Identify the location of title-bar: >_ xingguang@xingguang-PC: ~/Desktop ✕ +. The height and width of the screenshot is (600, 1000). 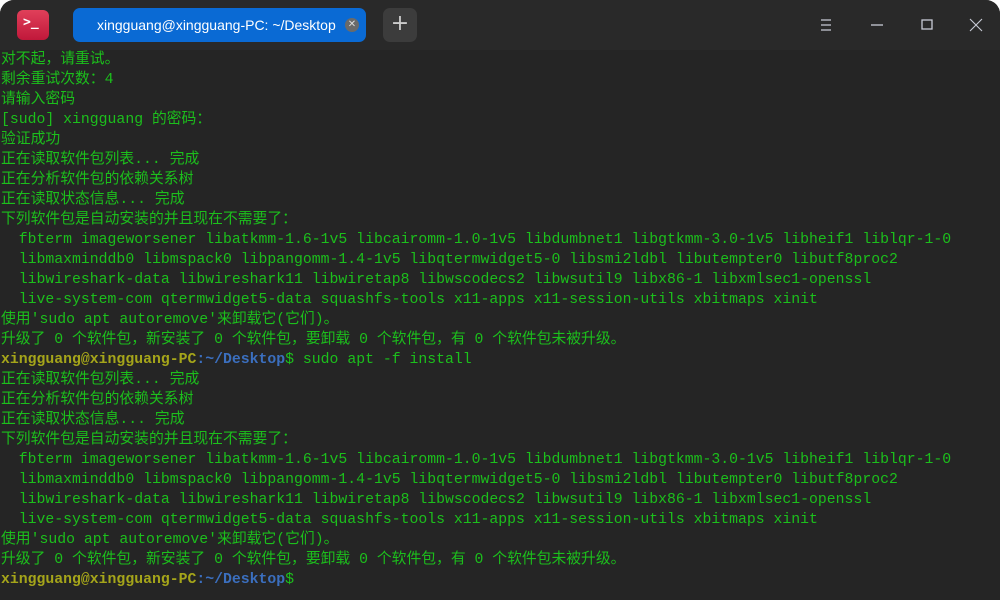
(500, 25).